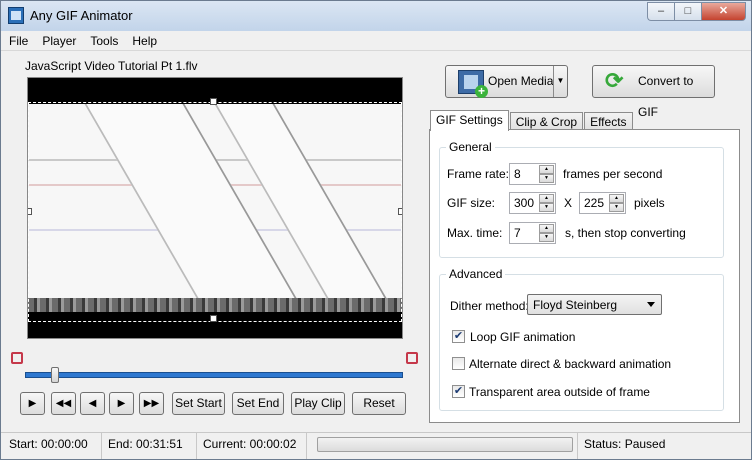 The height and width of the screenshot is (460, 752). I want to click on dither-method-value: Floyd Steinberg, so click(575, 305).